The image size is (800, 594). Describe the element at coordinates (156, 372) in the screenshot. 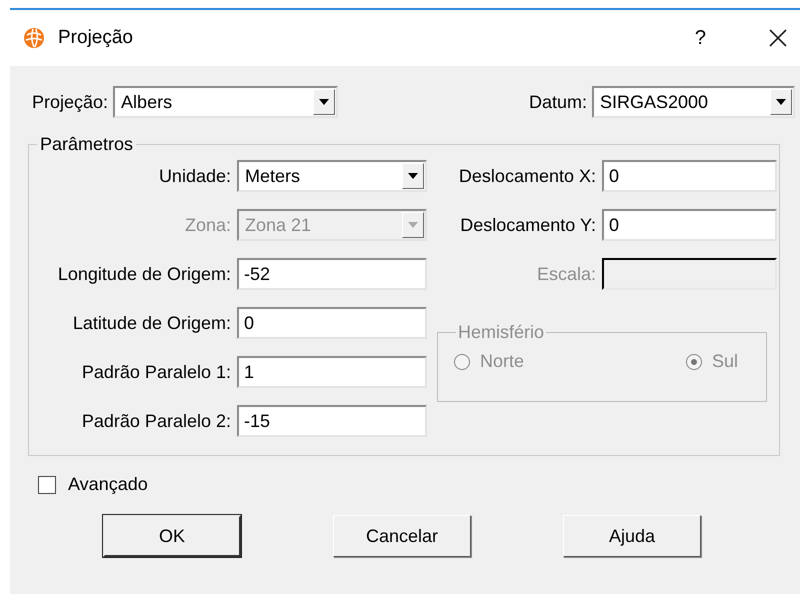

I see `field-label: Padrão Paralelo 1:` at that location.